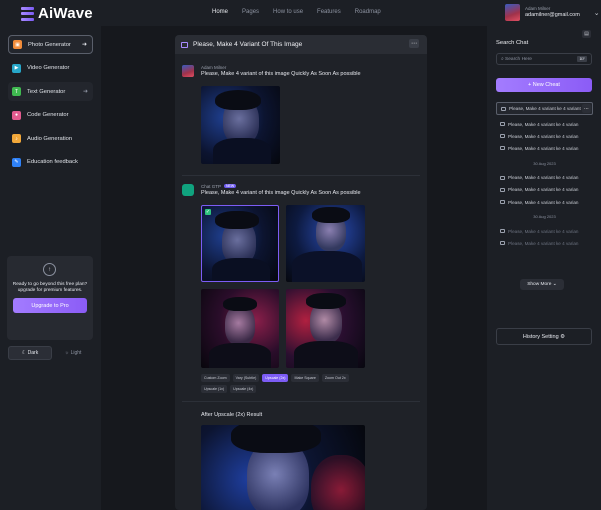 This screenshot has width=601, height=510. What do you see at coordinates (208, 212) in the screenshot?
I see `check-icon: ✓` at bounding box center [208, 212].